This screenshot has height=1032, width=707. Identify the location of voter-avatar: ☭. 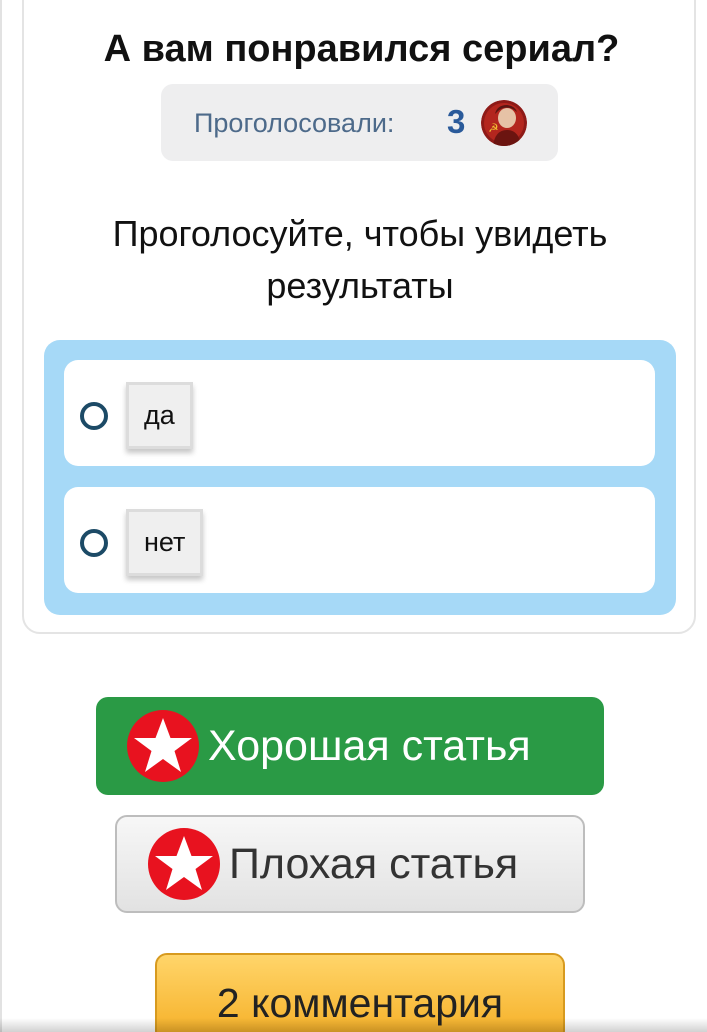
(504, 123).